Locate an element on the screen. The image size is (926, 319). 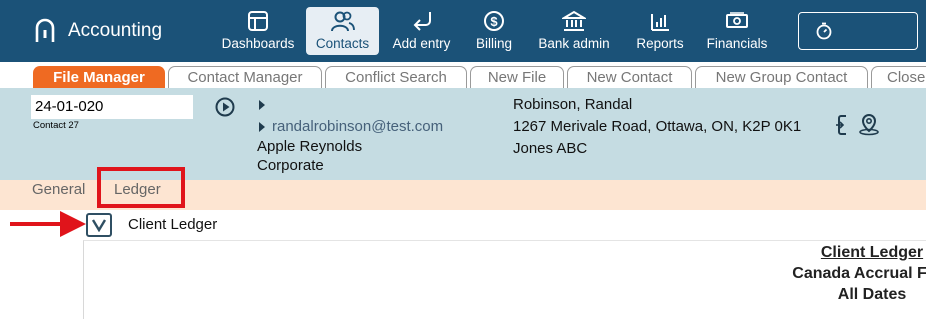
client-name: Robinson, Randal is located at coordinates (573, 104).